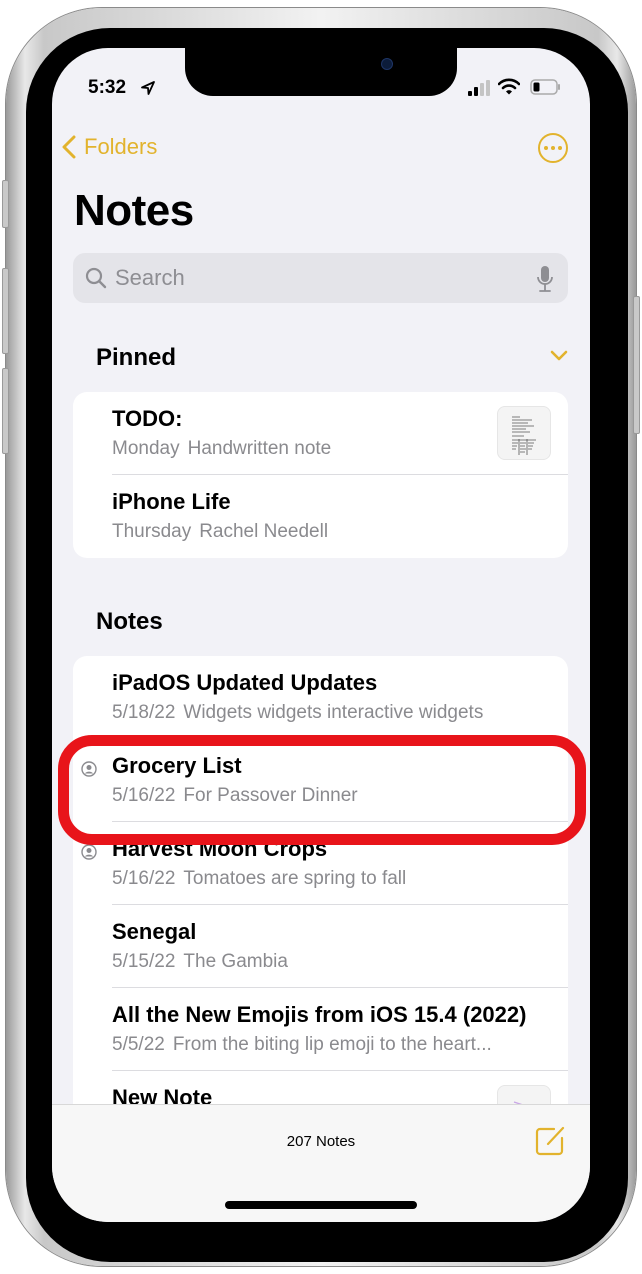  What do you see at coordinates (305, 278) in the screenshot?
I see `search-input` at bounding box center [305, 278].